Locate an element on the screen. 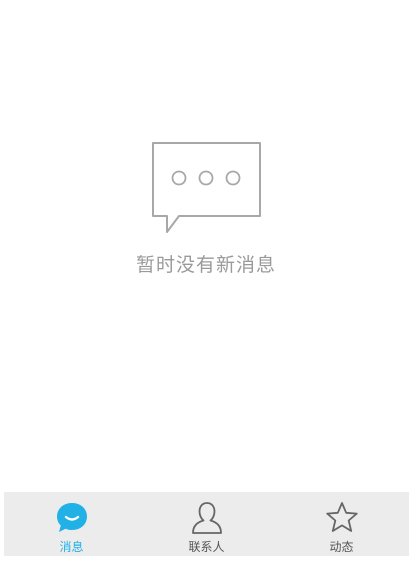 The width and height of the screenshot is (420, 561). person-icon is located at coordinates (206, 518).